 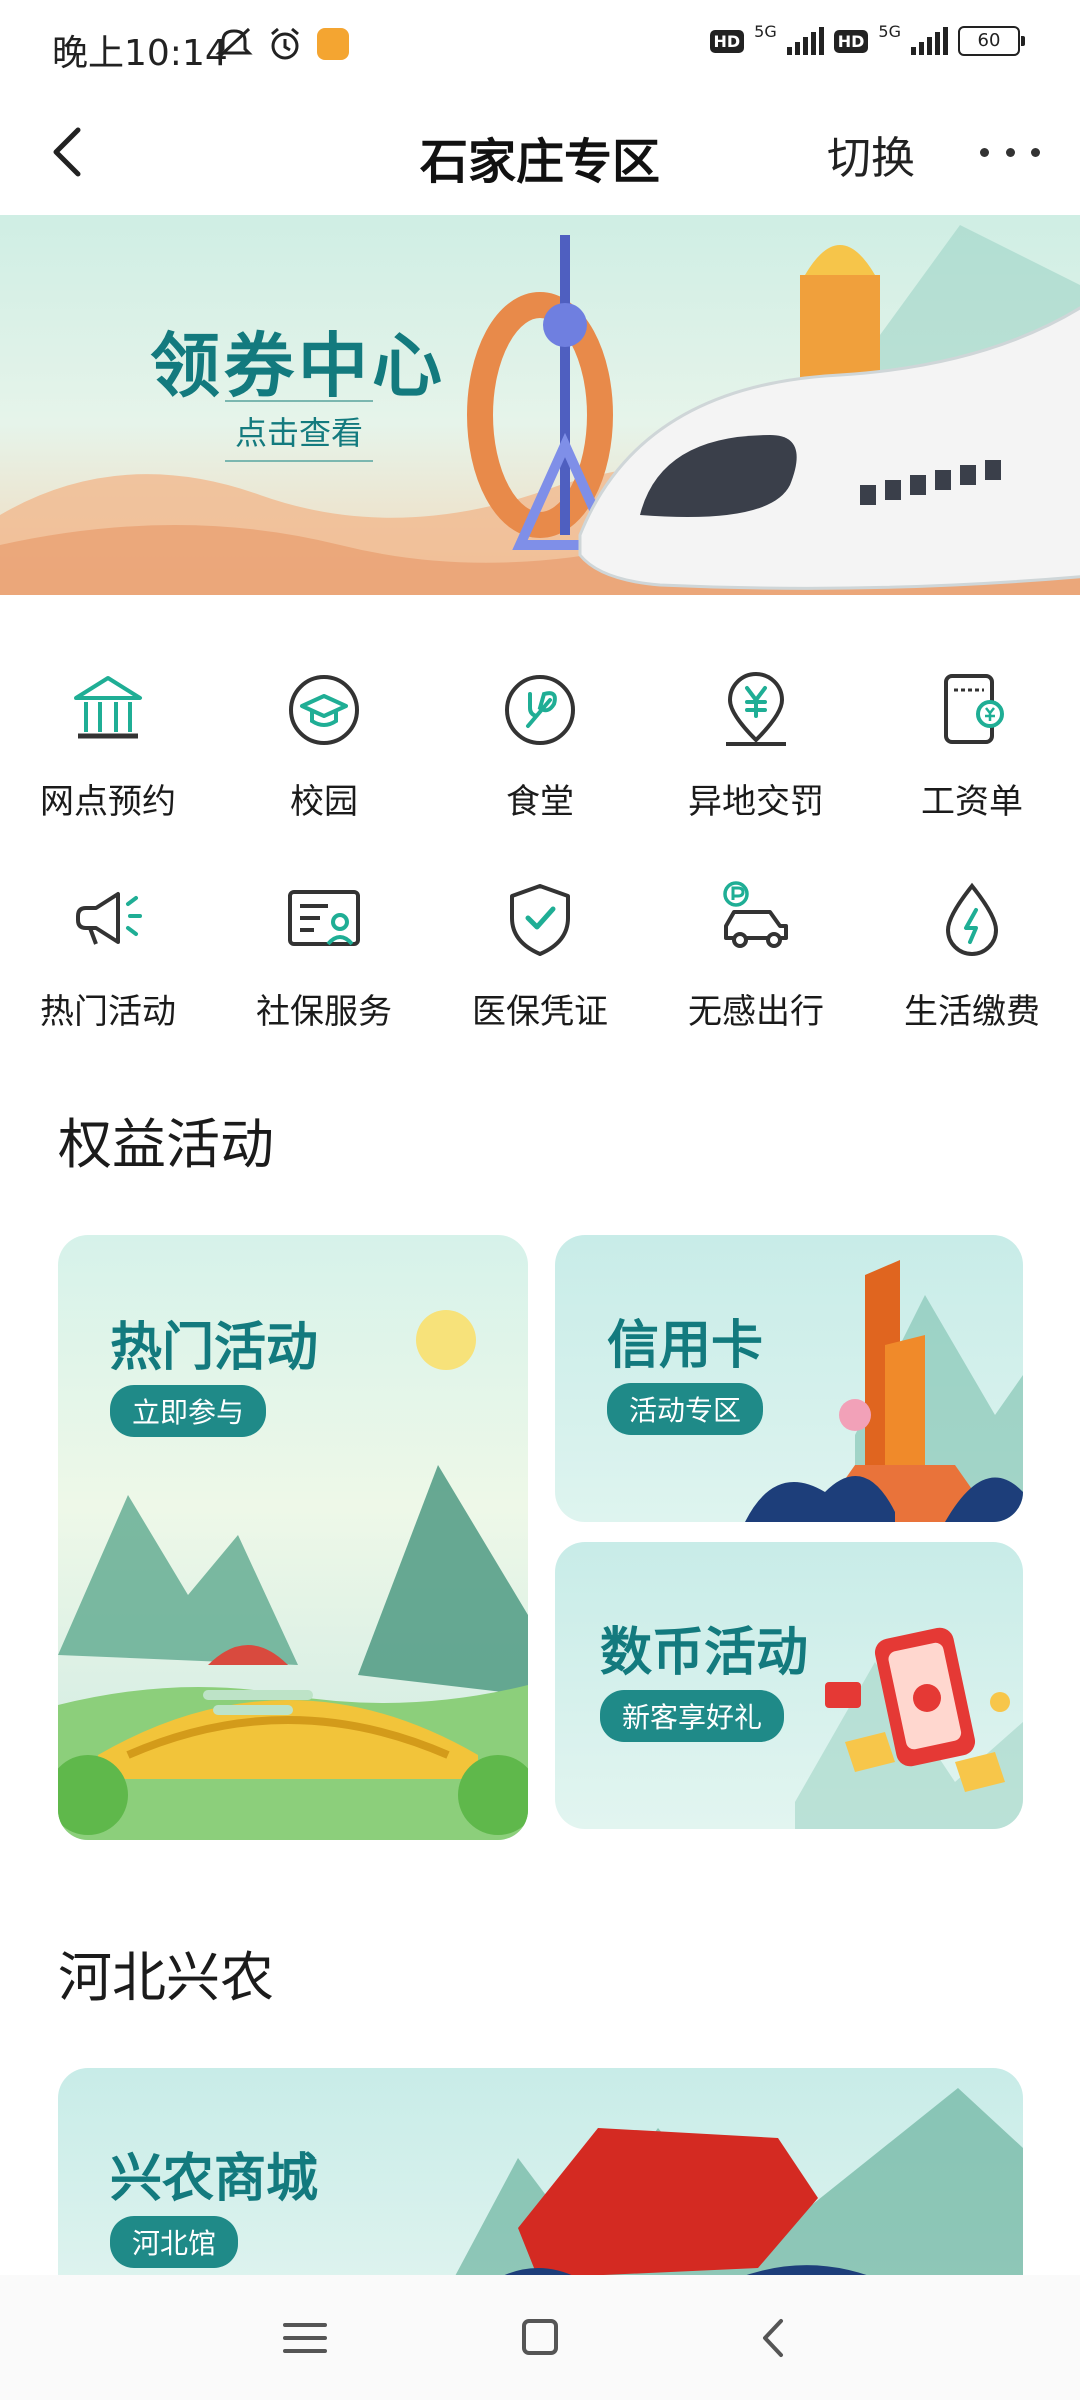 I want to click on network-type-2: 5G, so click(x=889, y=31).